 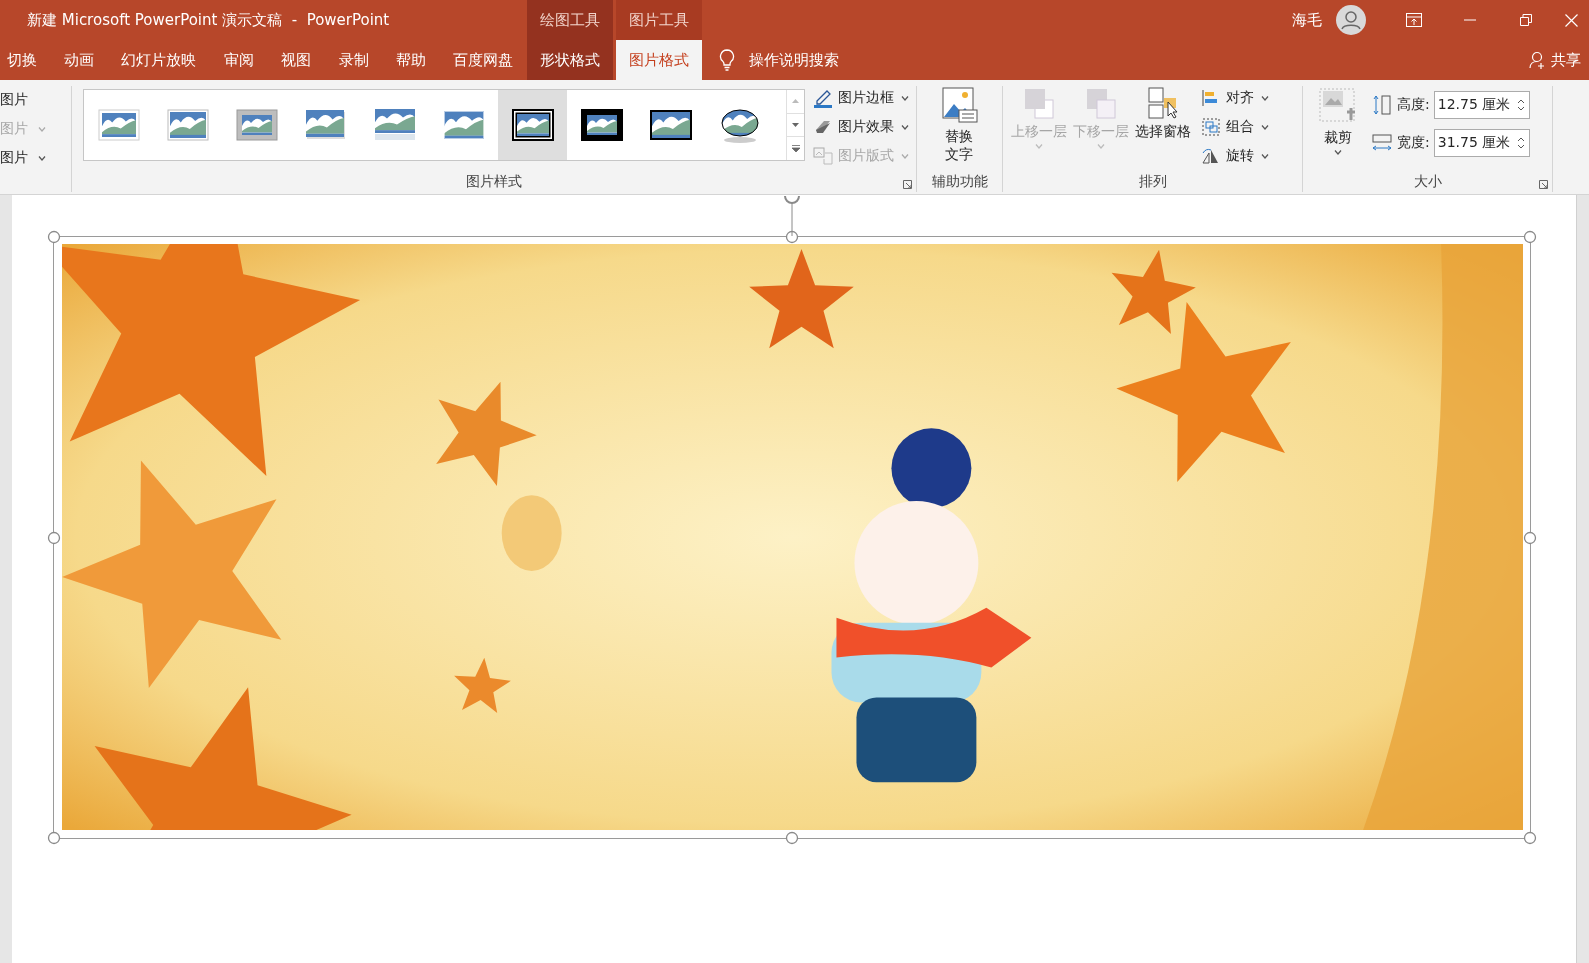 What do you see at coordinates (795, 149) in the screenshot?
I see `more-icon` at bounding box center [795, 149].